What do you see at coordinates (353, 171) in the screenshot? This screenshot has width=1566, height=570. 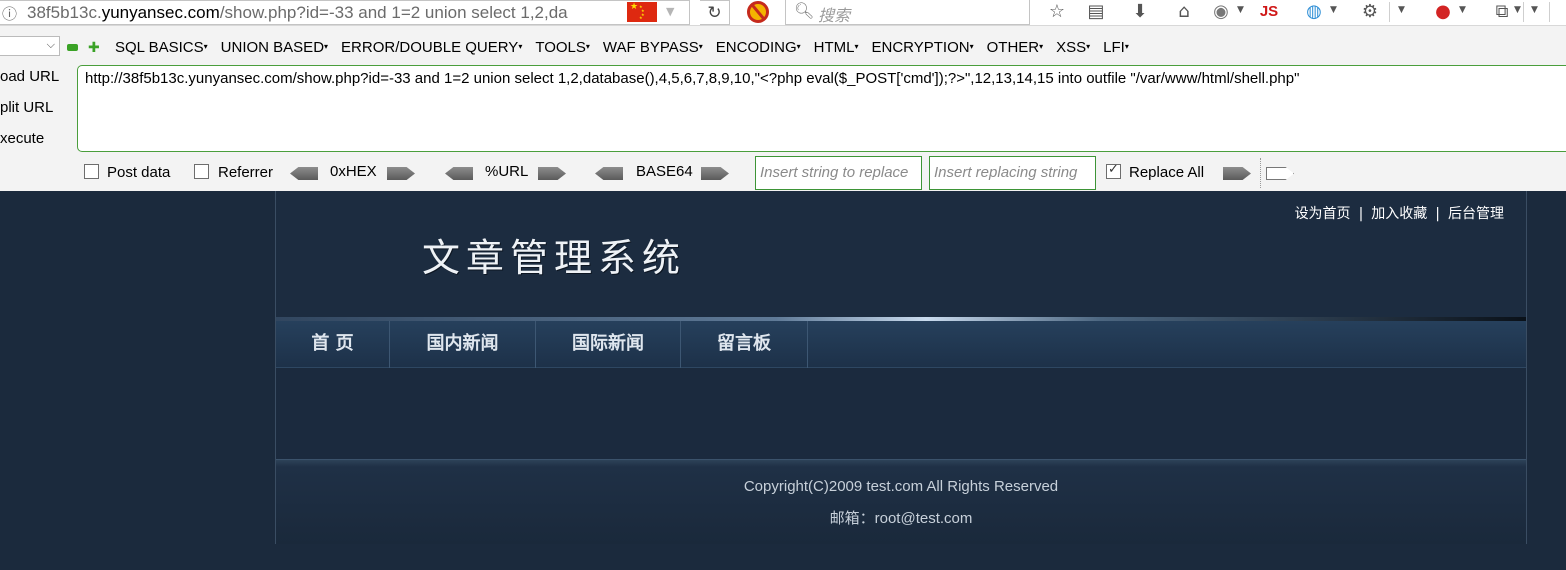 I see `hex-label: 0xHEX` at bounding box center [353, 171].